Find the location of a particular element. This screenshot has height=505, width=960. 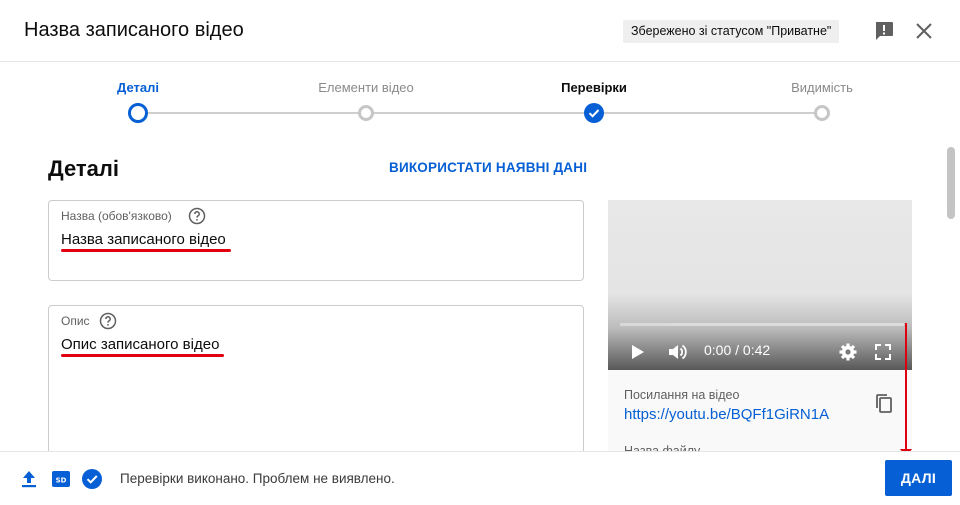

video-link: https://youtu.be/BQFf1GiRN1A is located at coordinates (726, 414).